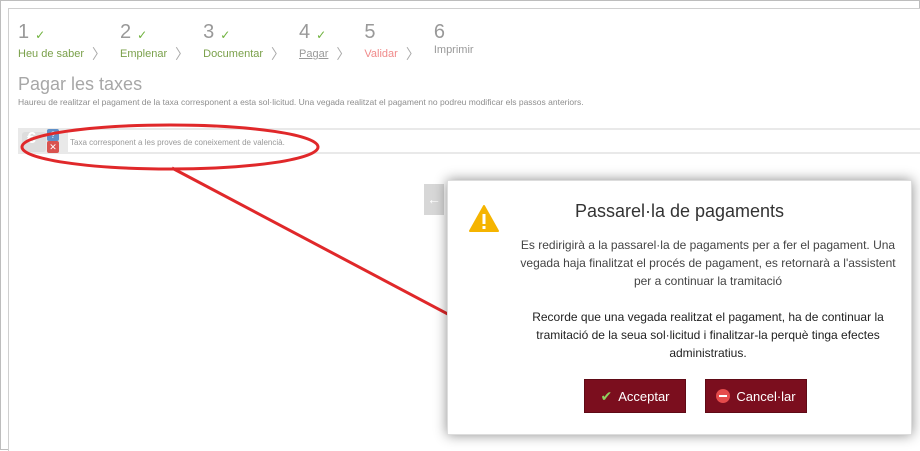 The height and width of the screenshot is (451, 920). I want to click on check-icon: ✔, so click(606, 395).